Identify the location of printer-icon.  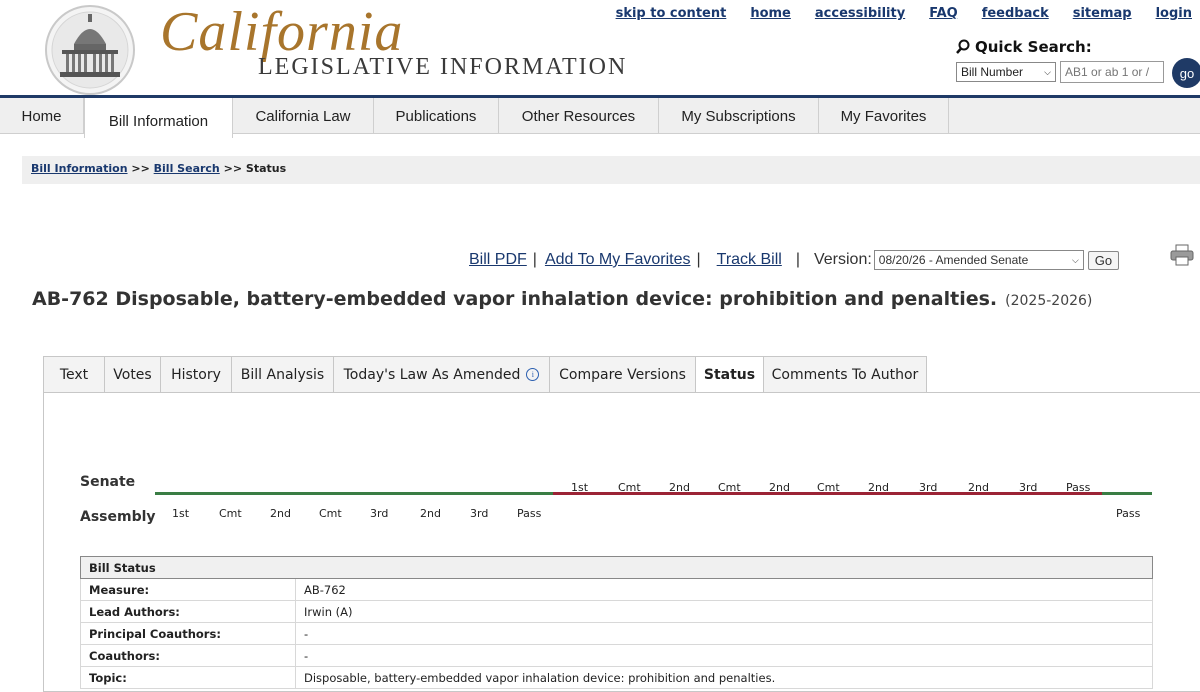
(1182, 255).